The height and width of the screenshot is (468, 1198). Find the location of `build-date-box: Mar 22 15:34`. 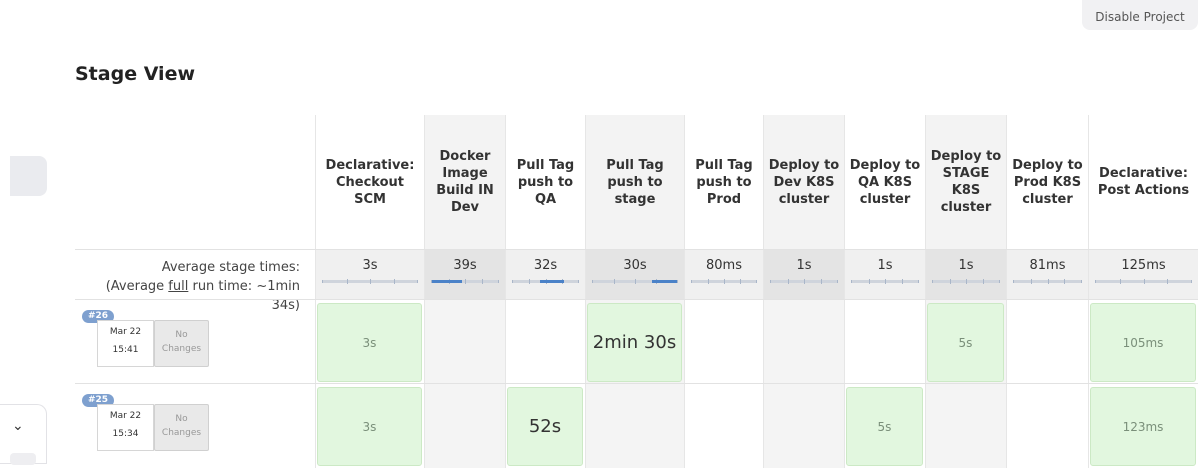

build-date-box: Mar 22 15:34 is located at coordinates (125, 427).